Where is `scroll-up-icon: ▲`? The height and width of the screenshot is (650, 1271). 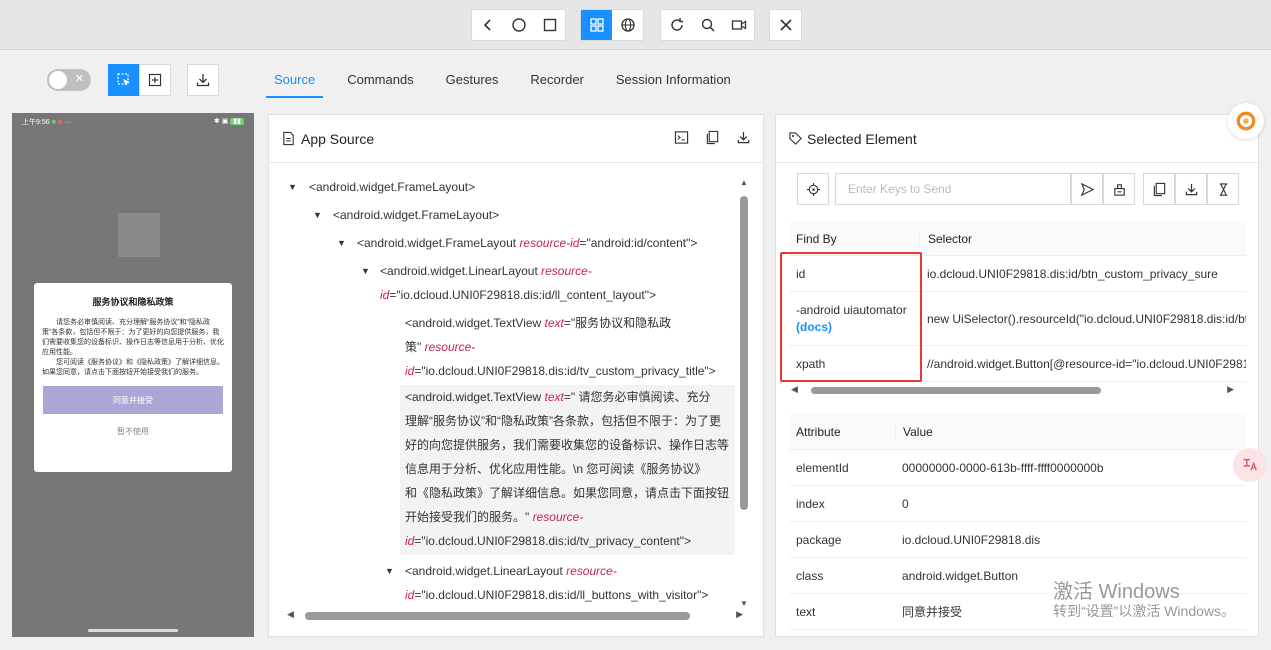 scroll-up-icon: ▲ is located at coordinates (744, 182).